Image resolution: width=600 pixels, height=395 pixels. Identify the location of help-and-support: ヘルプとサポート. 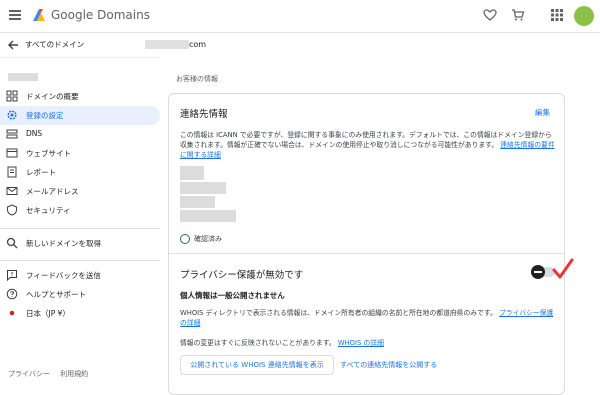
(80, 294).